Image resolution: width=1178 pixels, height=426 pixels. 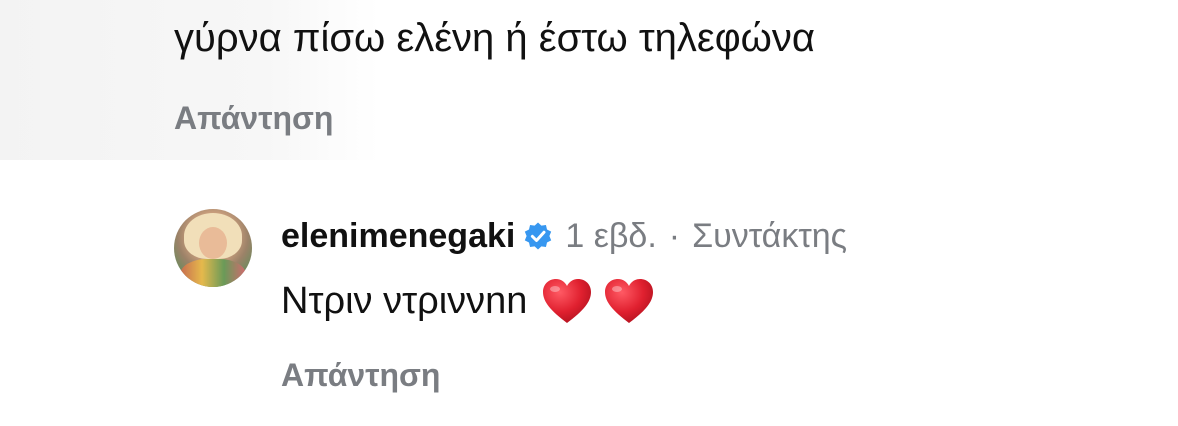 What do you see at coordinates (398, 236) in the screenshot?
I see `username-link: elenimenegaki` at bounding box center [398, 236].